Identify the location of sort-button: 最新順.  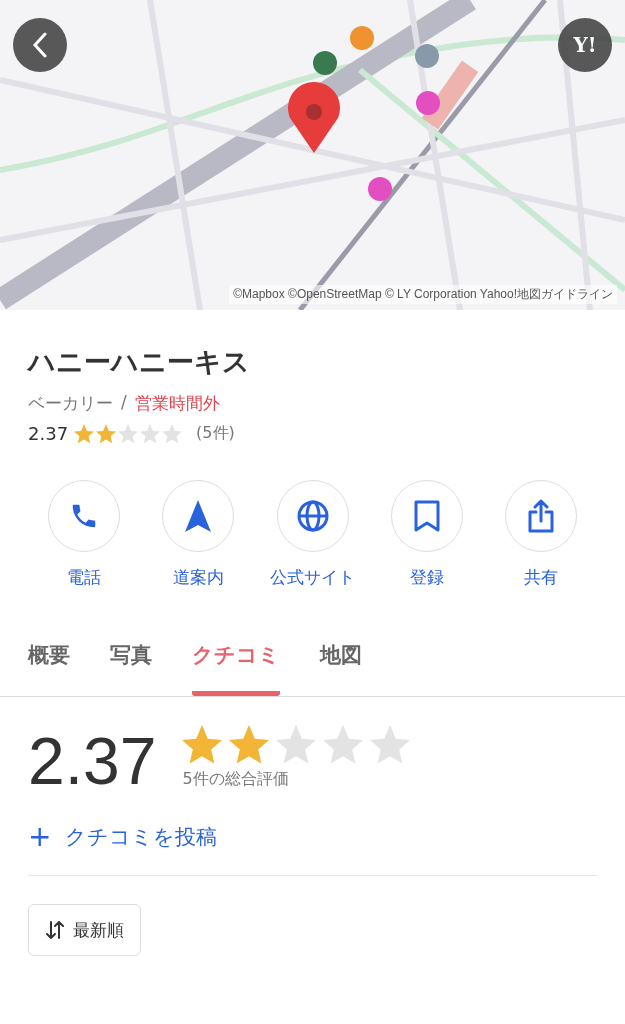
(84, 930).